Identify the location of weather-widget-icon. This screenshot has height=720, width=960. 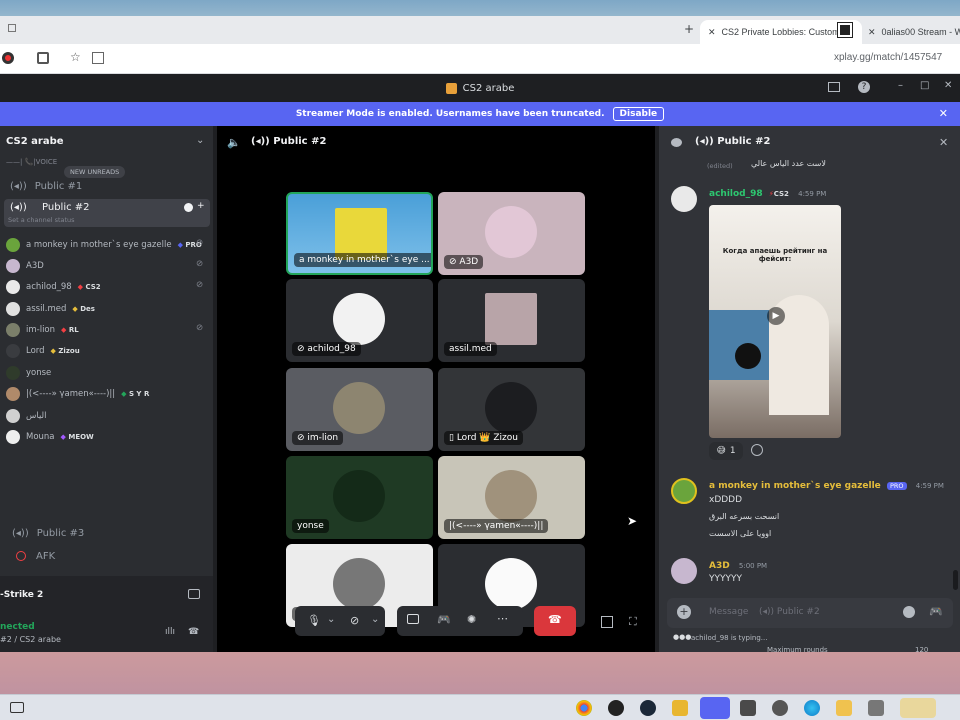
(918, 708).